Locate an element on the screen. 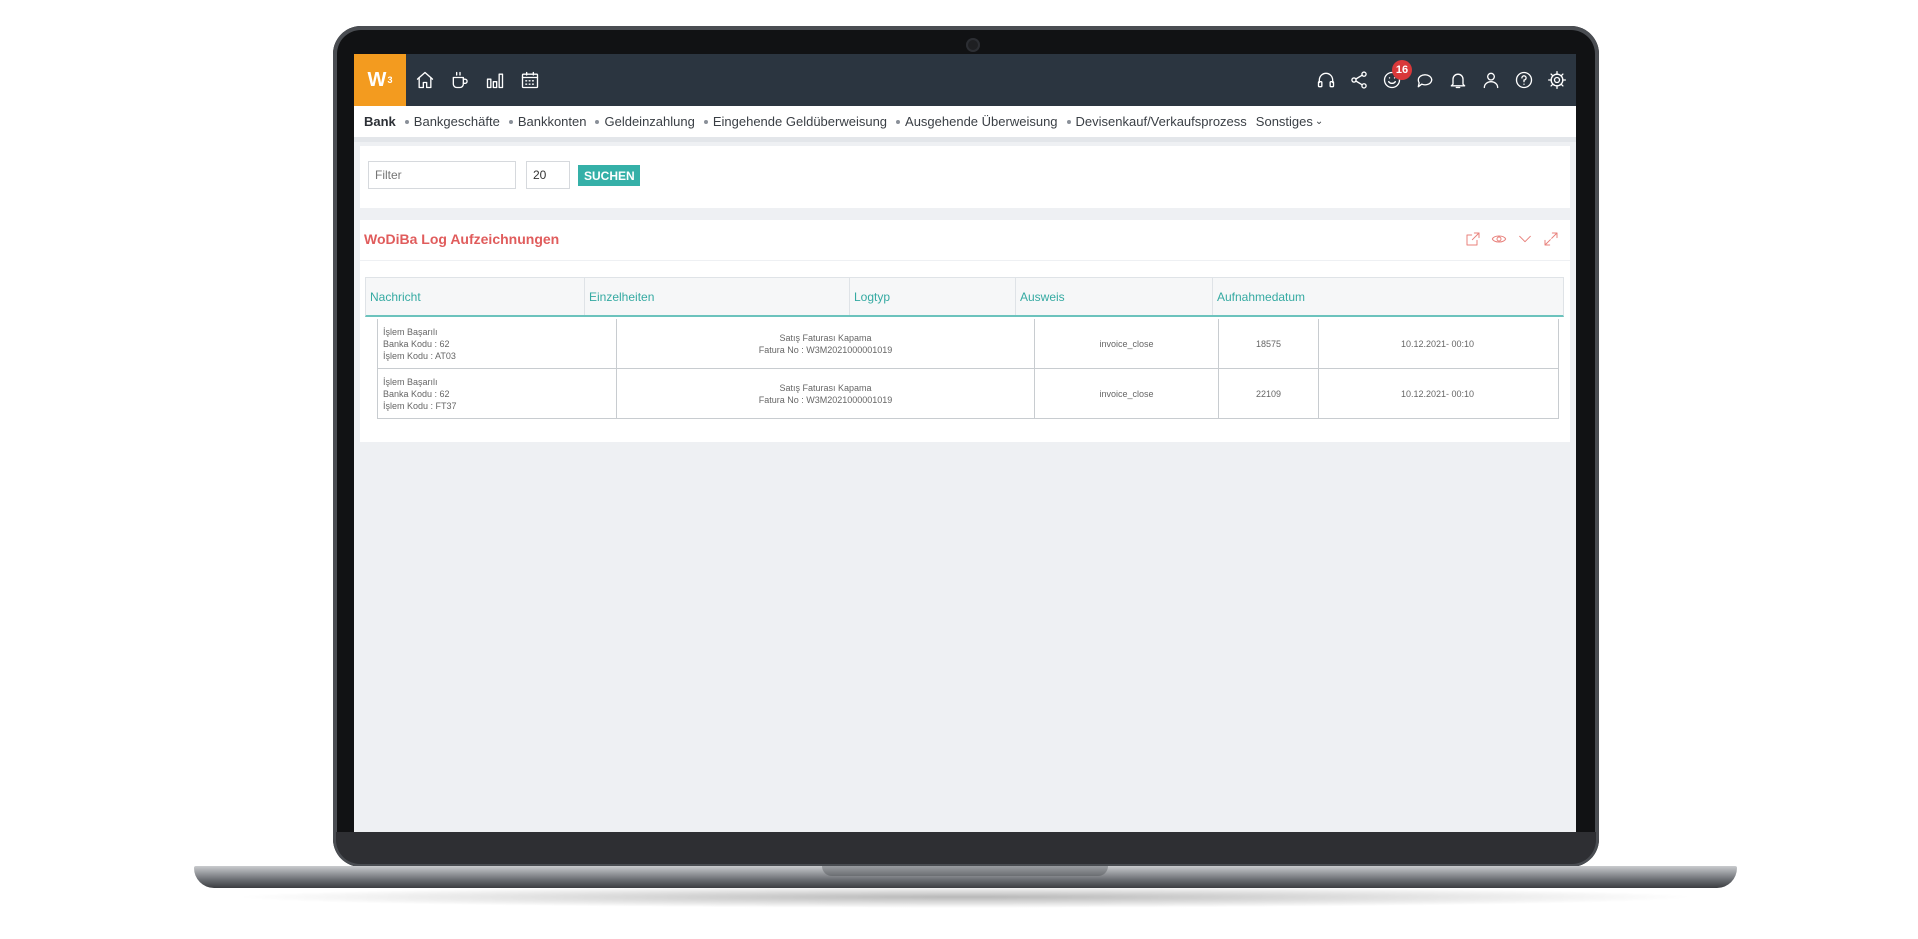  chevron-down-icon: ⌄ is located at coordinates (1319, 121).